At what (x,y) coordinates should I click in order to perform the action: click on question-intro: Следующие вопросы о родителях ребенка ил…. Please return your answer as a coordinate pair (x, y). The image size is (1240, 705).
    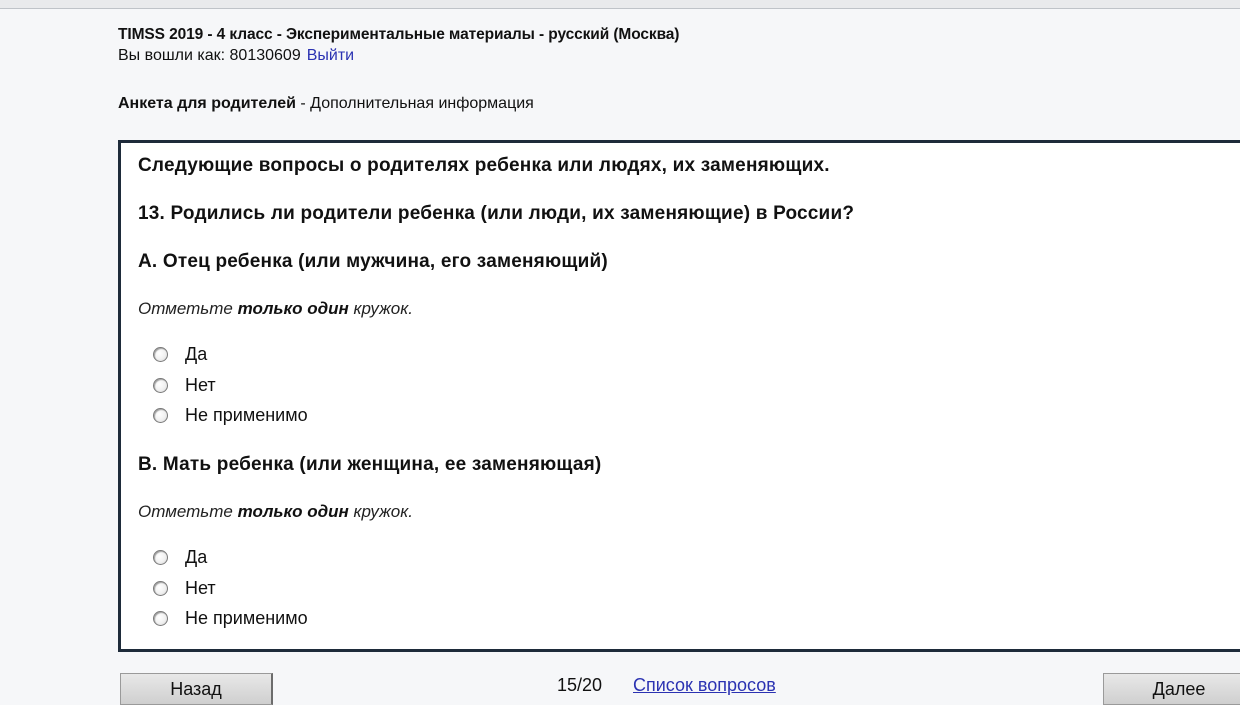
    Looking at the image, I should click on (484, 165).